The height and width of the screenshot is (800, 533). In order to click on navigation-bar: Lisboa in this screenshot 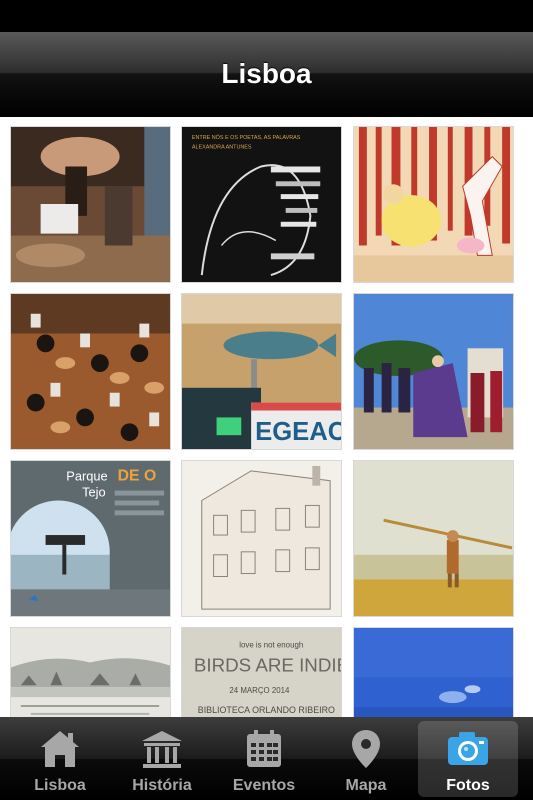, I will do `click(266, 74)`.